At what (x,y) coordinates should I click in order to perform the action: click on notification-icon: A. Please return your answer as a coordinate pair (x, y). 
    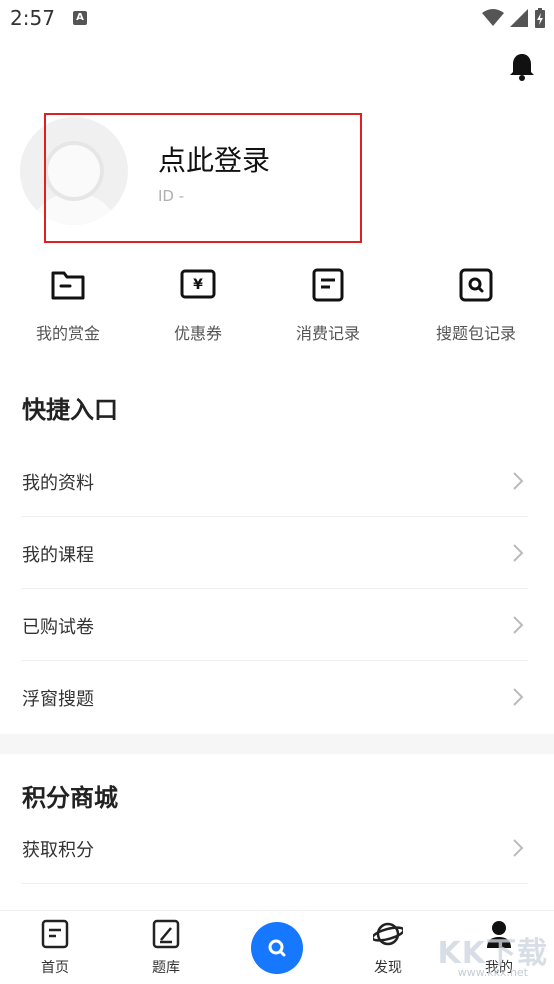
    Looking at the image, I should click on (80, 18).